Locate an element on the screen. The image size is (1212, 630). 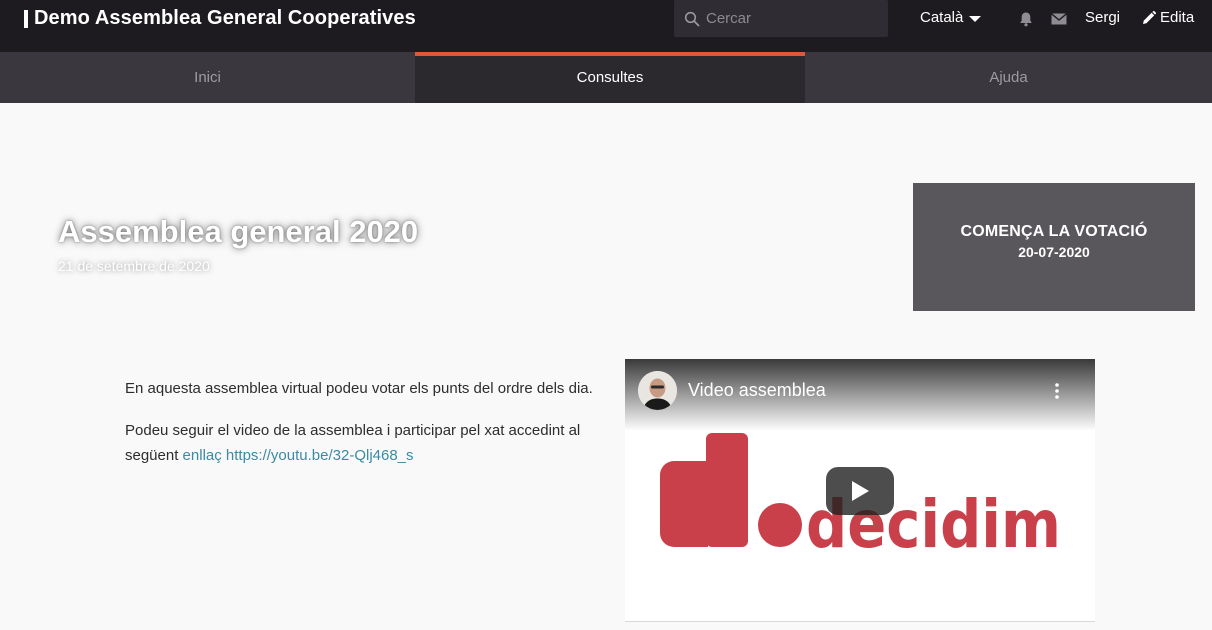
org-accent-bar is located at coordinates (26, 18).